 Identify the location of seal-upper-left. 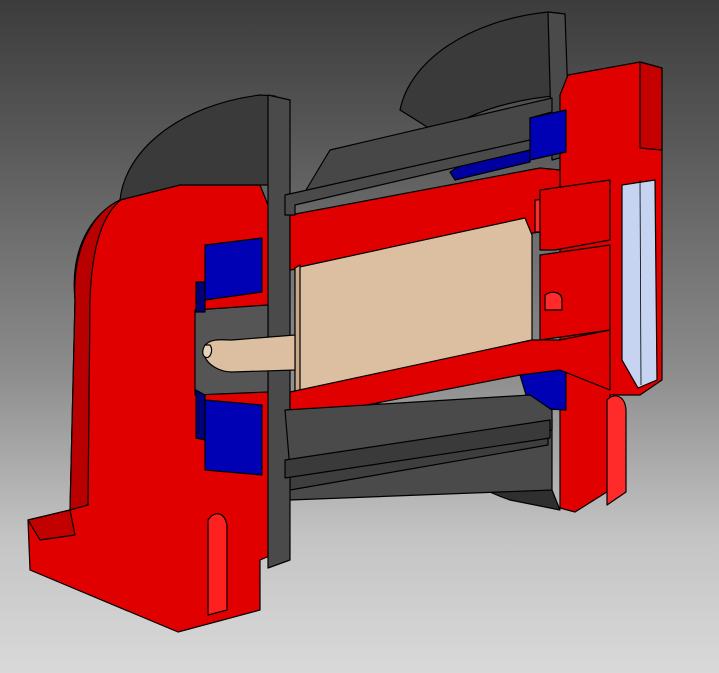
(233, 269).